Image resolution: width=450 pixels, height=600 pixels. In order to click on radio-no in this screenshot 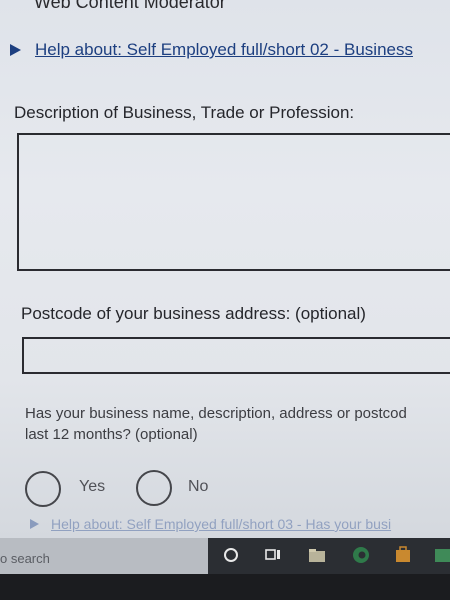, I will do `click(154, 488)`.